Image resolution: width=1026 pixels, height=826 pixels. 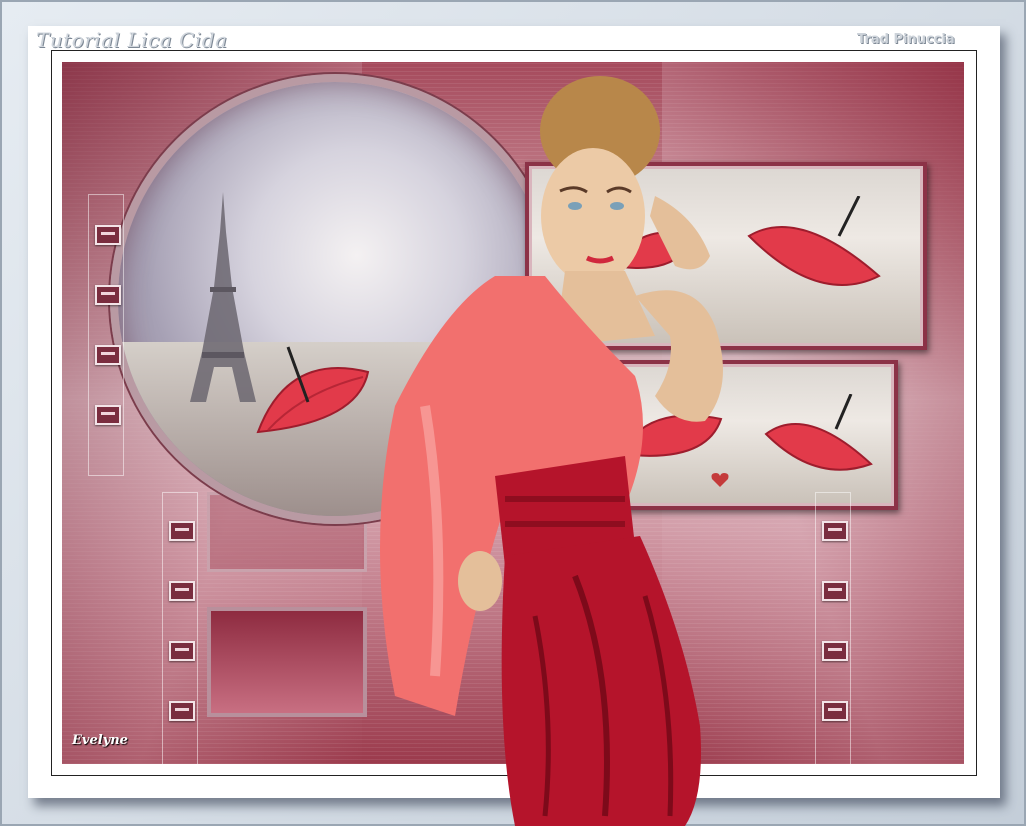 I want to click on rail-right, so click(x=833, y=628).